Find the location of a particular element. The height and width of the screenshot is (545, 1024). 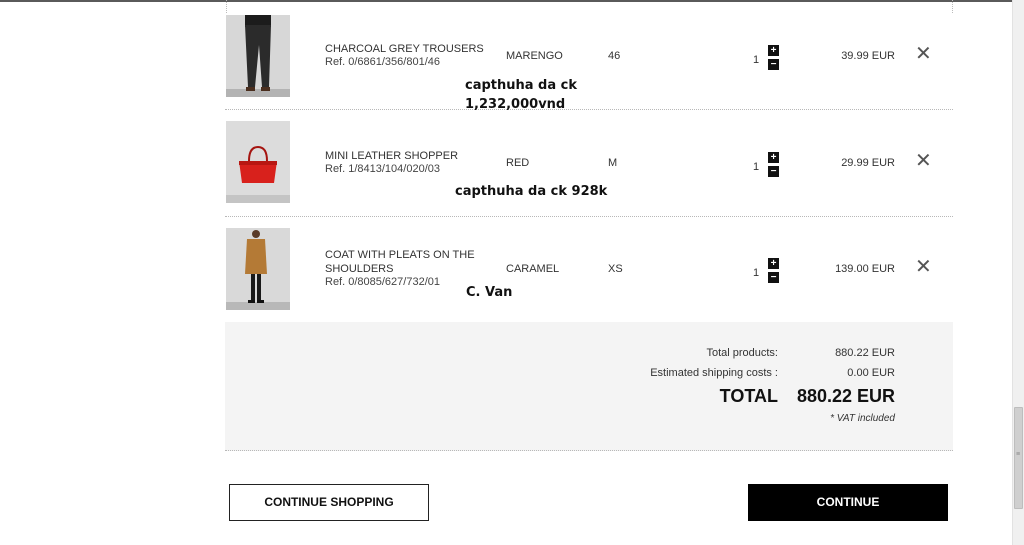

total-products-value: 880.22 EUR is located at coordinates (865, 353).